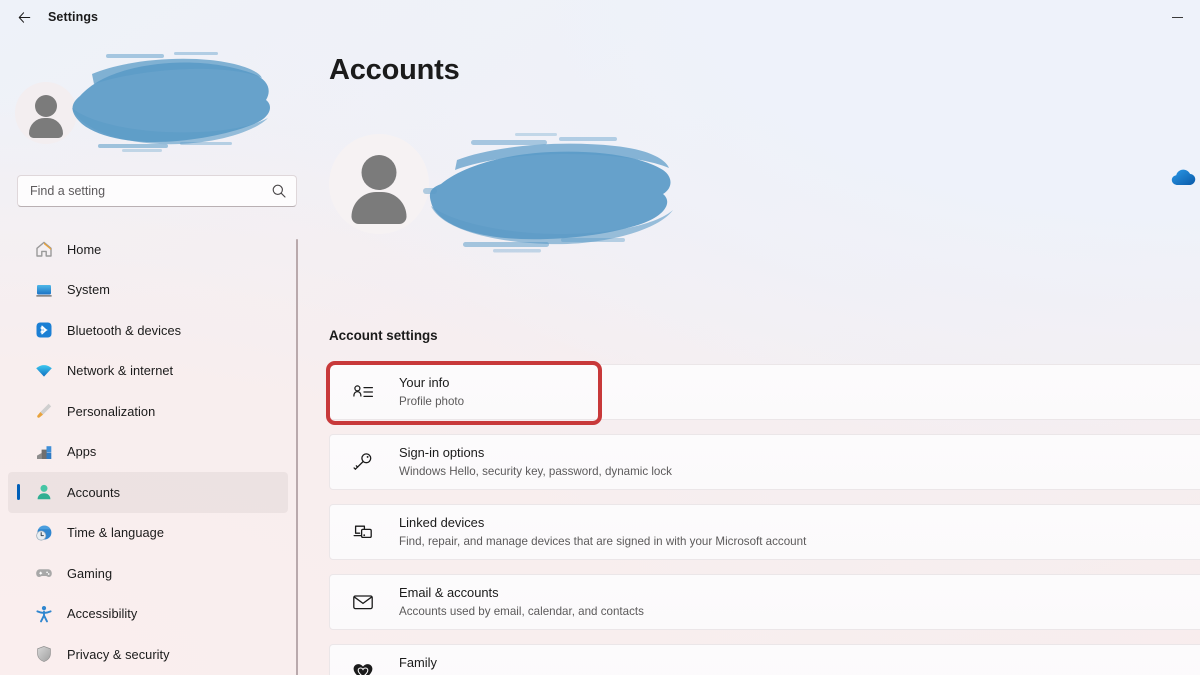 Image resolution: width=1200 pixels, height=675 pixels. I want to click on onedrive-status: One Sig, so click(1184, 176).